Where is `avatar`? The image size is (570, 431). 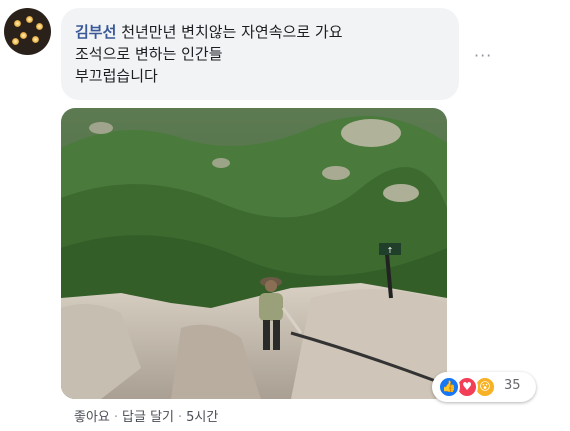 avatar is located at coordinates (27, 31).